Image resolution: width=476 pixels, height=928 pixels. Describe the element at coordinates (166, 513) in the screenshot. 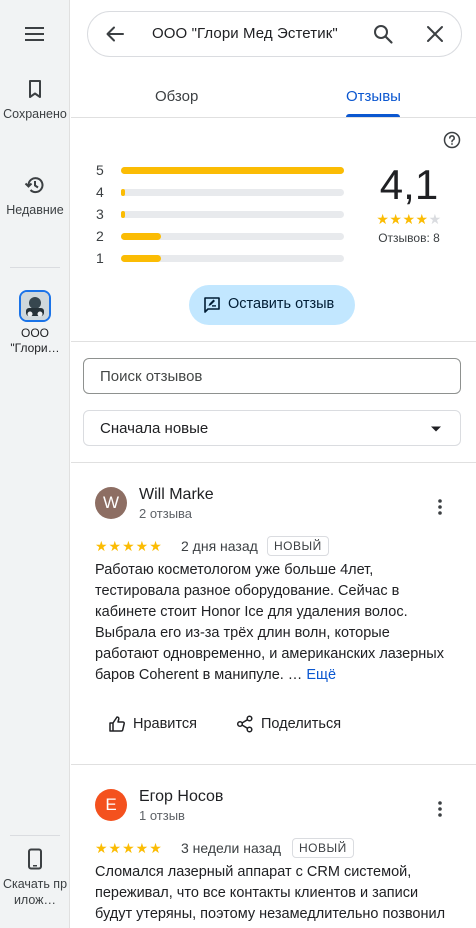

I see `reviewer-meta: 2 отзыва` at that location.